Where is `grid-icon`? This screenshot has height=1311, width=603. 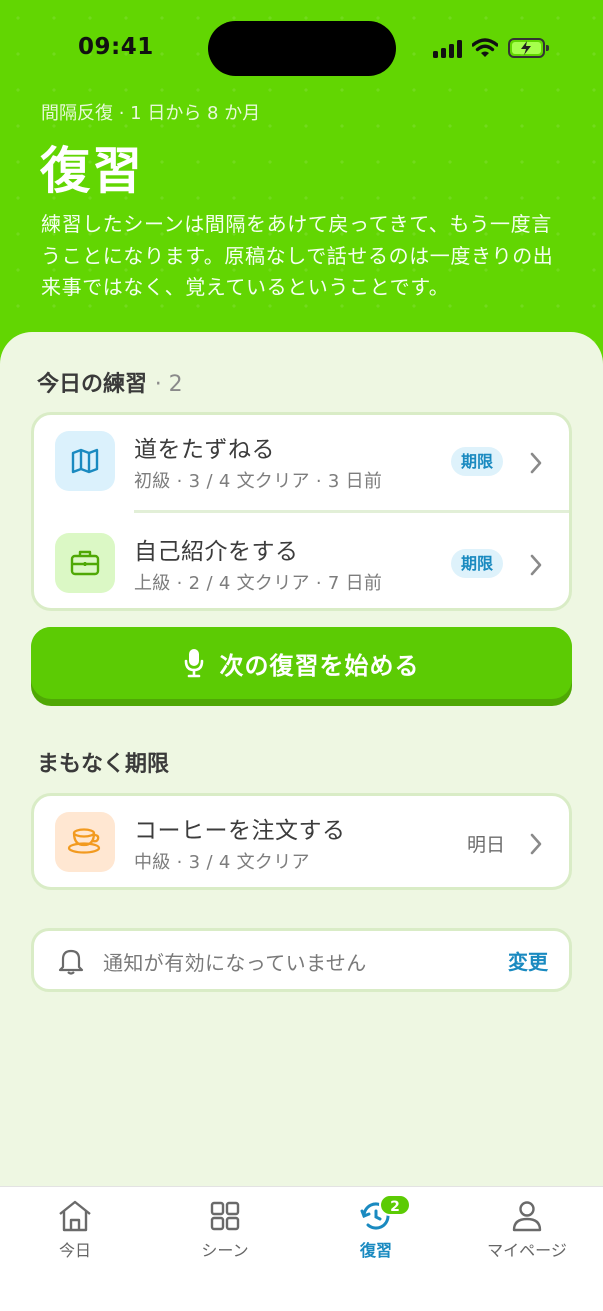
grid-icon is located at coordinates (225, 1216).